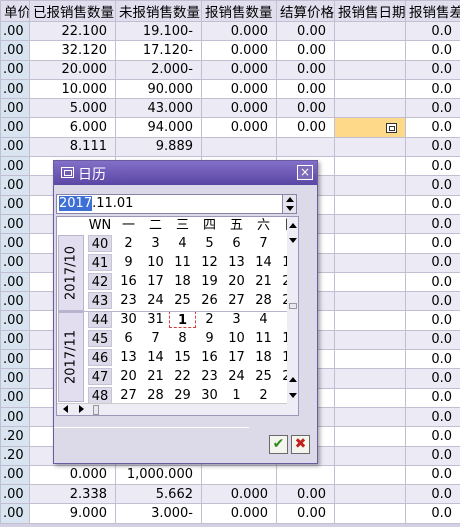 The width and height of the screenshot is (460, 527). Describe the element at coordinates (158, 147) in the screenshot. I see `table-cell: 9.889` at that location.